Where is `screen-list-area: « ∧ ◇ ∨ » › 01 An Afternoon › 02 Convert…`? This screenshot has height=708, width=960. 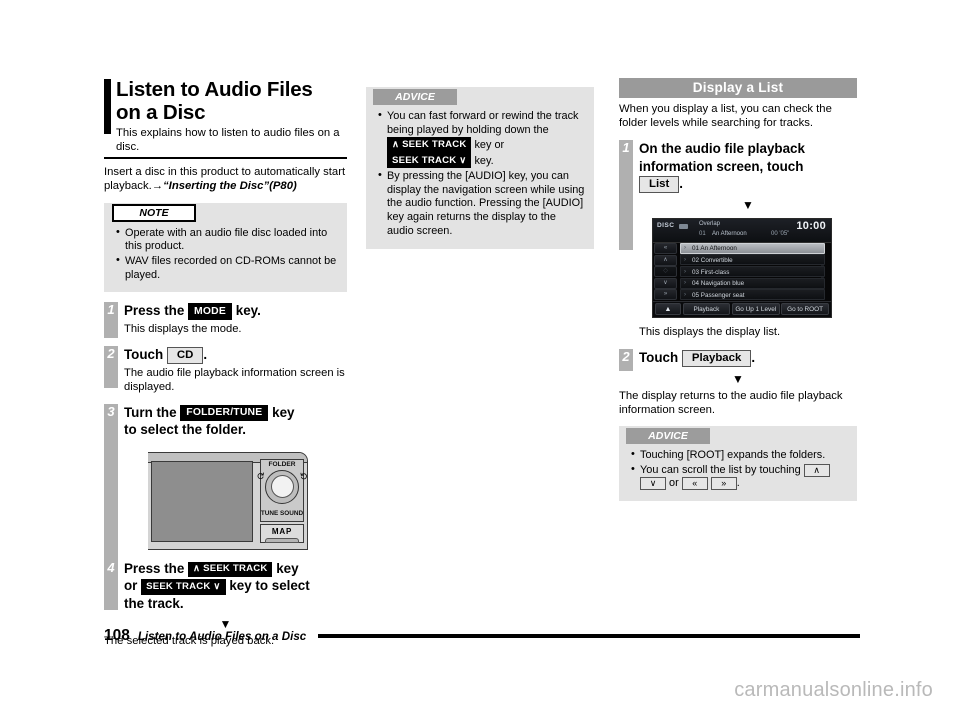
screen-list-area: « ∧ ◇ ∨ » › 01 An Afternoon › 02 Convert… is located at coordinates (742, 271).